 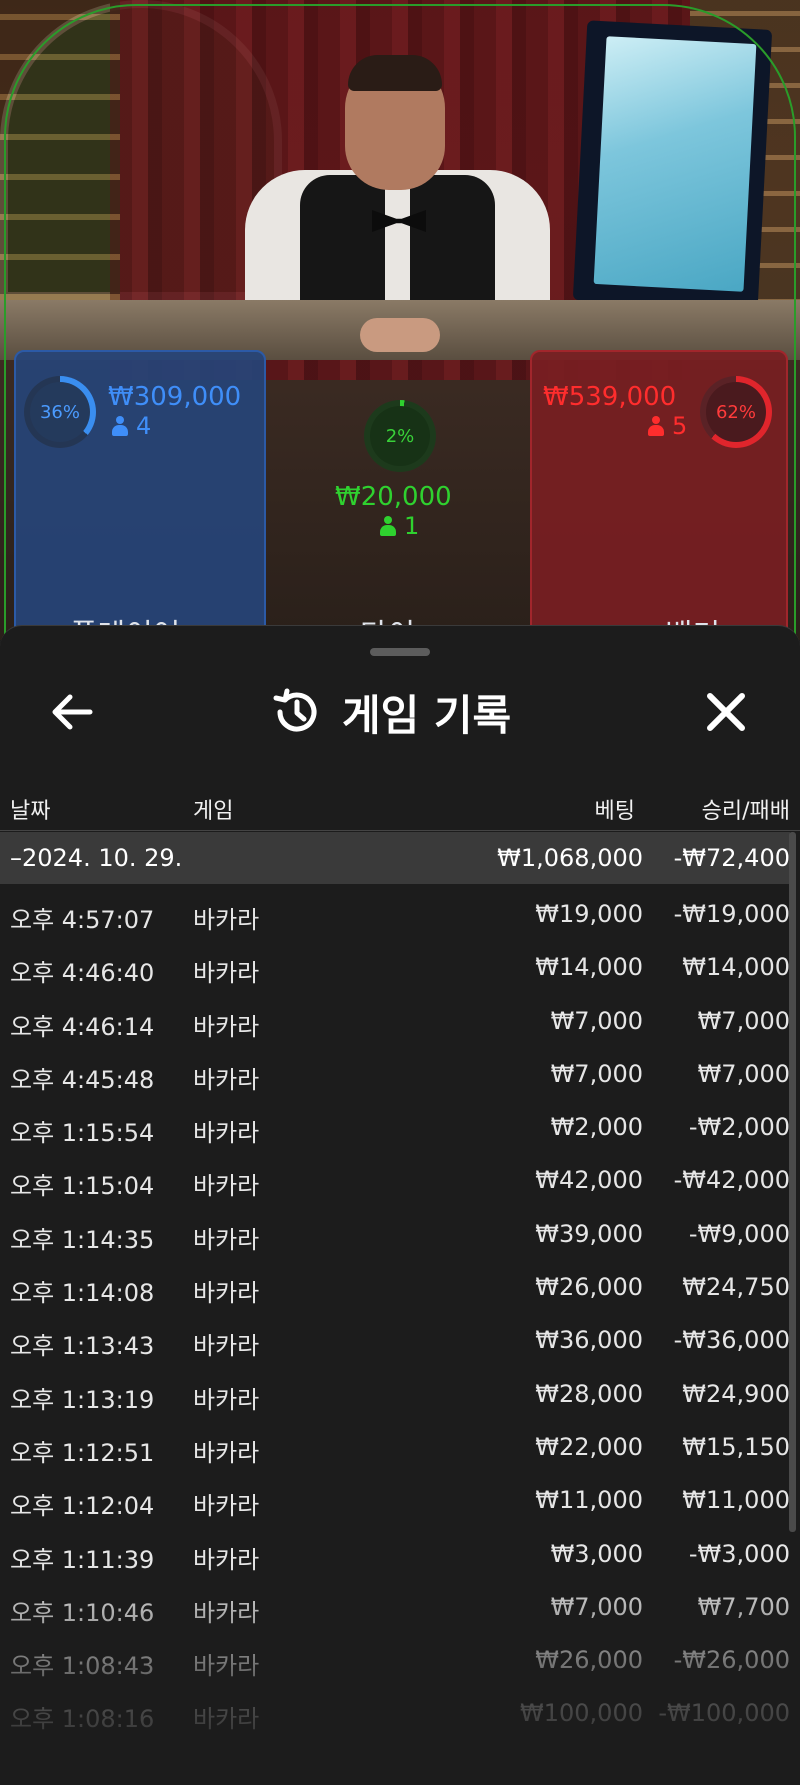 I want to click on row-bet: ₩2,000, so click(x=596, y=1127).